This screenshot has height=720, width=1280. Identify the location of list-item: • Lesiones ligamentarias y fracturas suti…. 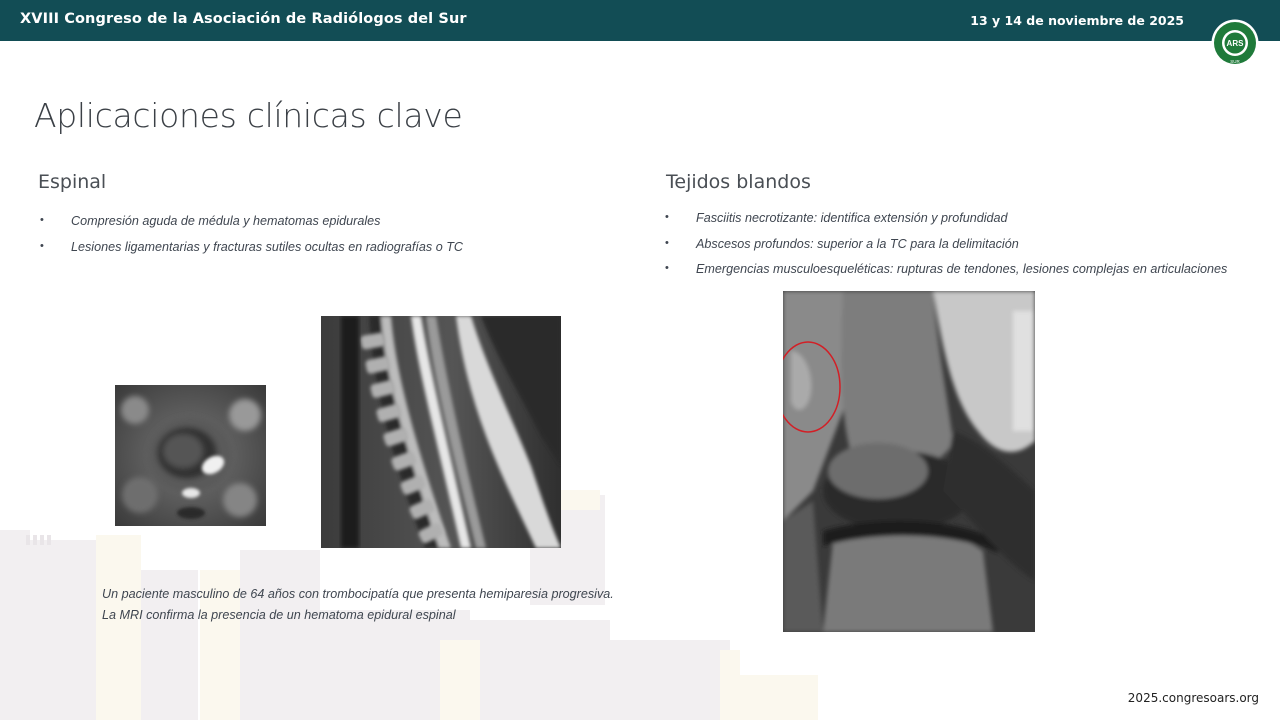
(251, 247).